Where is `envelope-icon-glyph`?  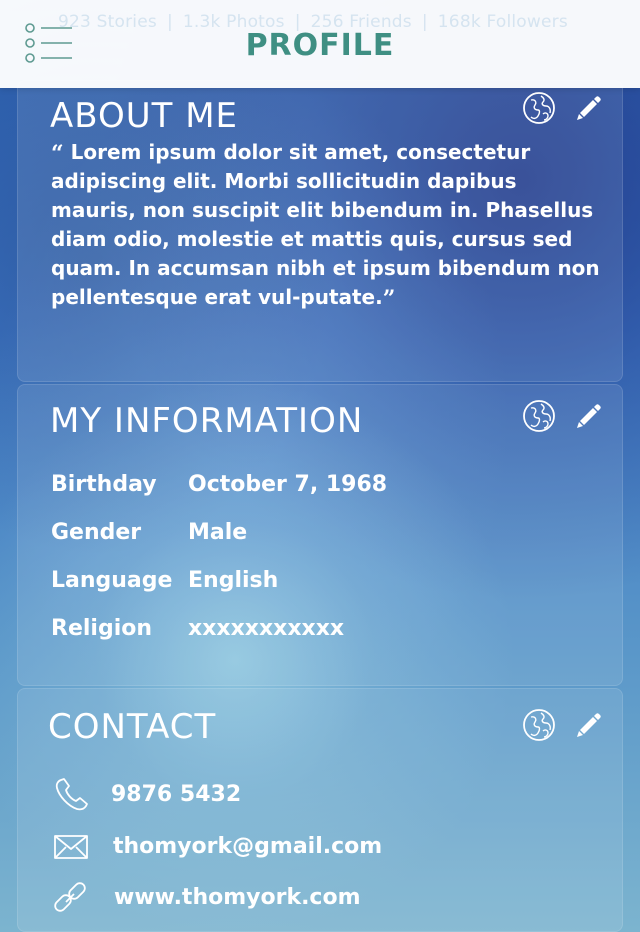 envelope-icon-glyph is located at coordinates (71, 847).